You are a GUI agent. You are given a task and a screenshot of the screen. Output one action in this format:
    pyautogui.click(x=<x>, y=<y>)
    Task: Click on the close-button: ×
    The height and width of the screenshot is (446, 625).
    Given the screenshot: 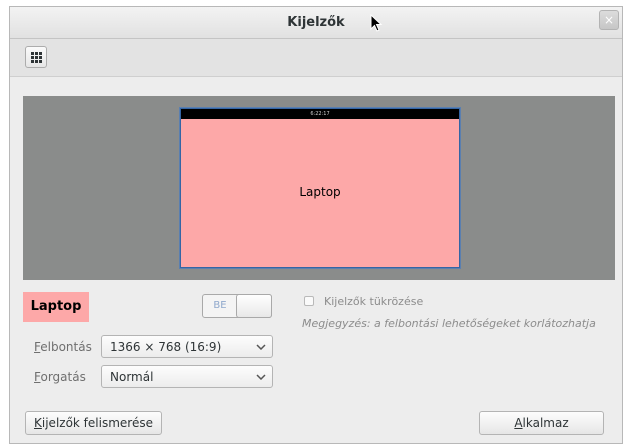 What is the action you would take?
    pyautogui.click(x=609, y=20)
    